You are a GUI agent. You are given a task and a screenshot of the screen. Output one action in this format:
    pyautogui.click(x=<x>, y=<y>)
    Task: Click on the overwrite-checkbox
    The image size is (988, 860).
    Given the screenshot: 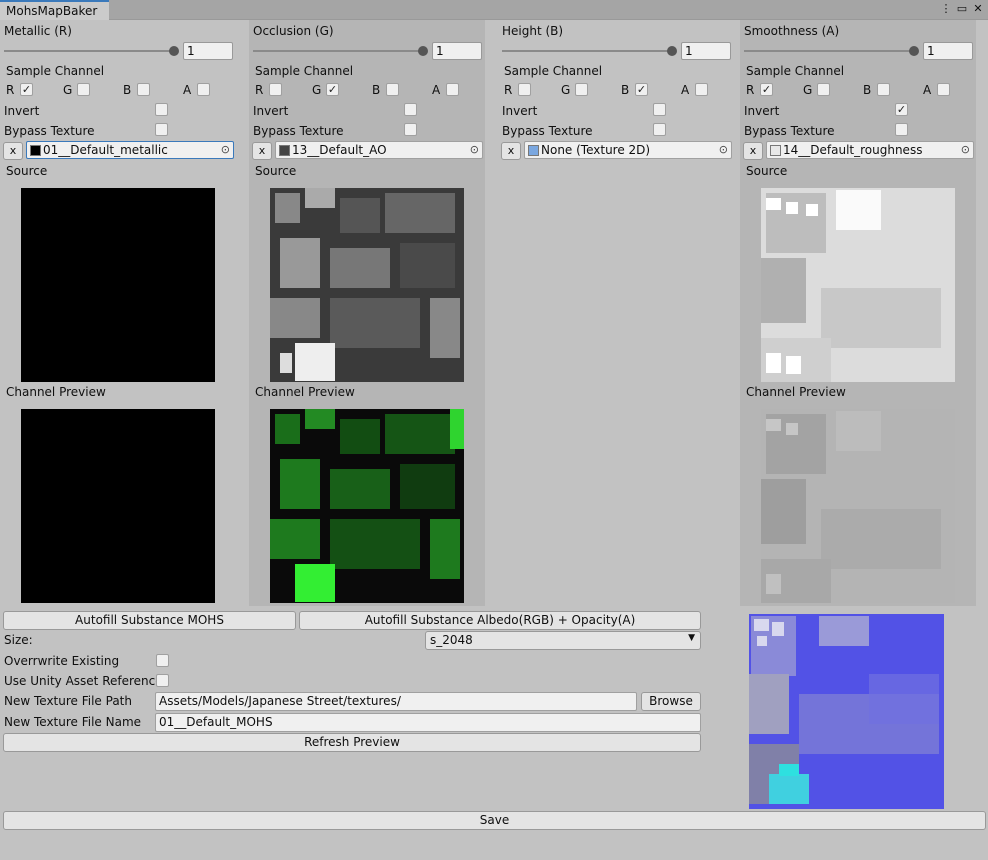 What is the action you would take?
    pyautogui.click(x=162, y=660)
    